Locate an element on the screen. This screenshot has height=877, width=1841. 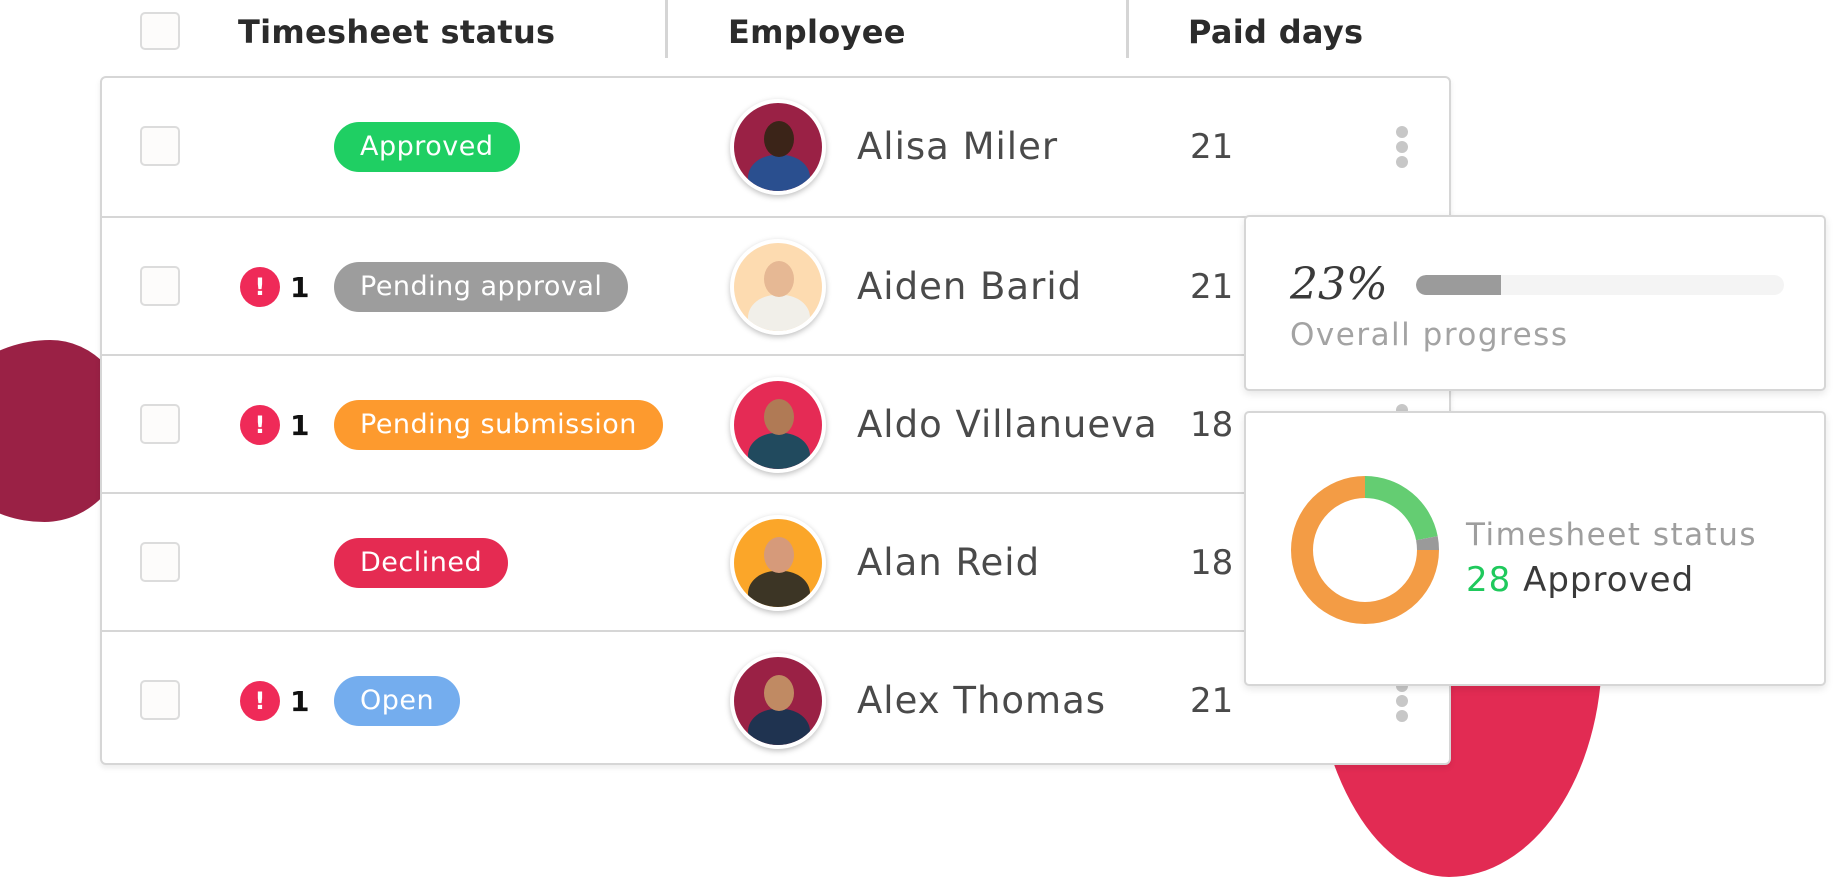
approved-count: 28 is located at coordinates (1489, 580).